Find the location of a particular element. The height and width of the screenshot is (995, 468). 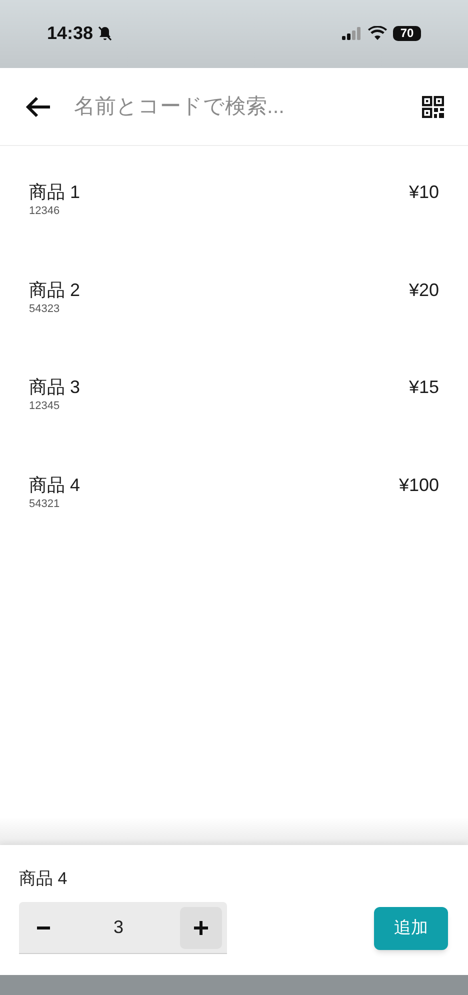

status-time: 14:38 is located at coordinates (70, 33).